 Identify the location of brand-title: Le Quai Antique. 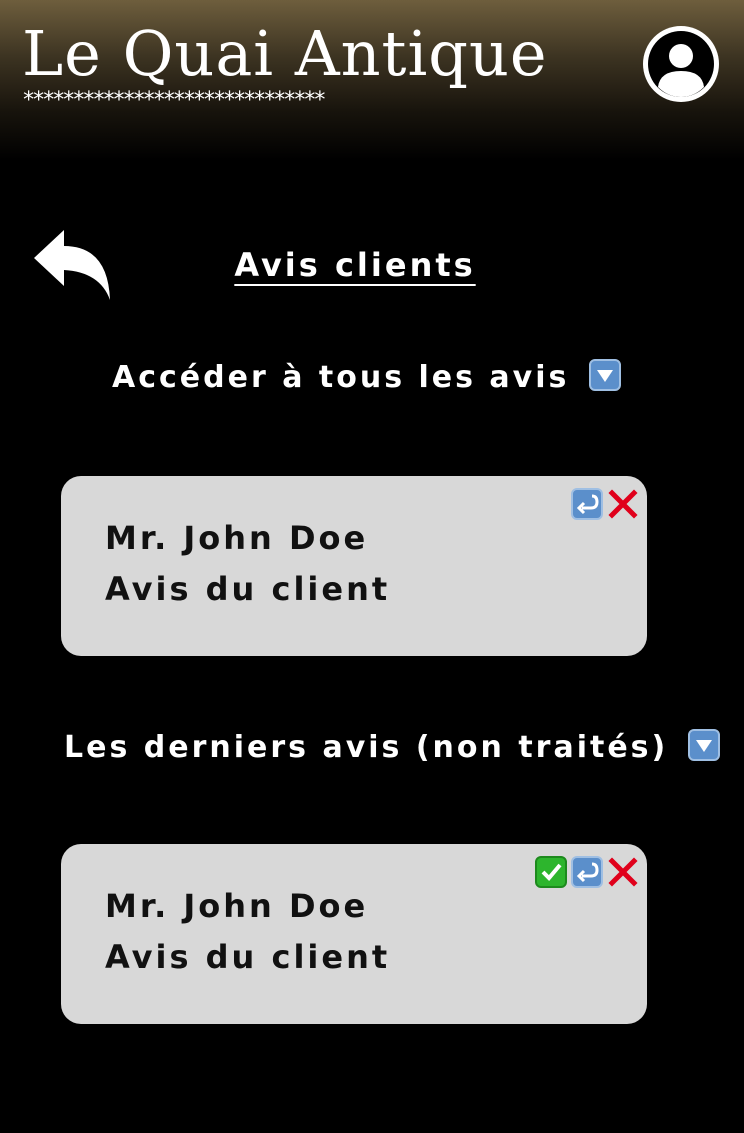
(285, 53).